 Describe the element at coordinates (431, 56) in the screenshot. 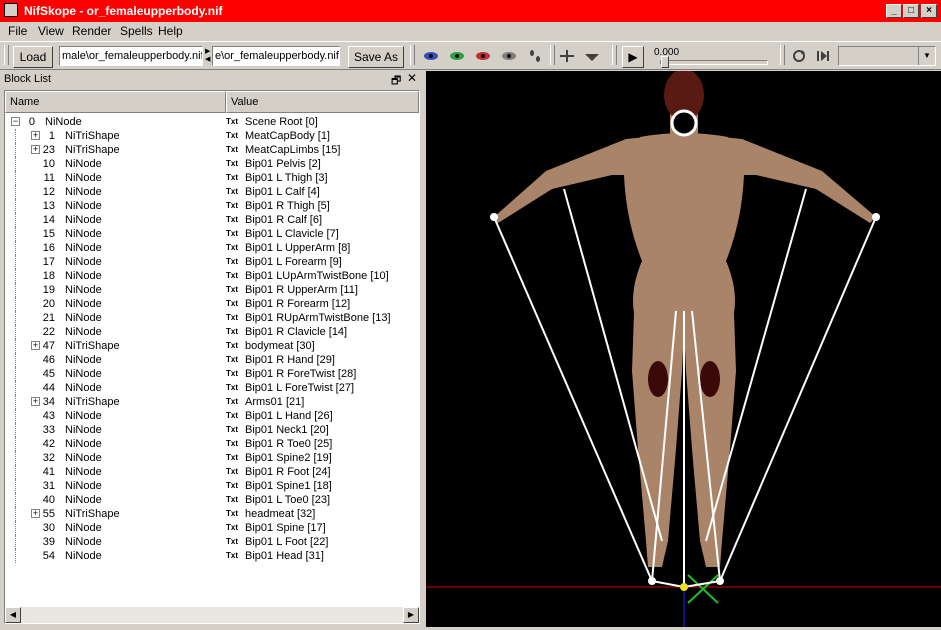

I see `view-eye-blue-icon` at that location.